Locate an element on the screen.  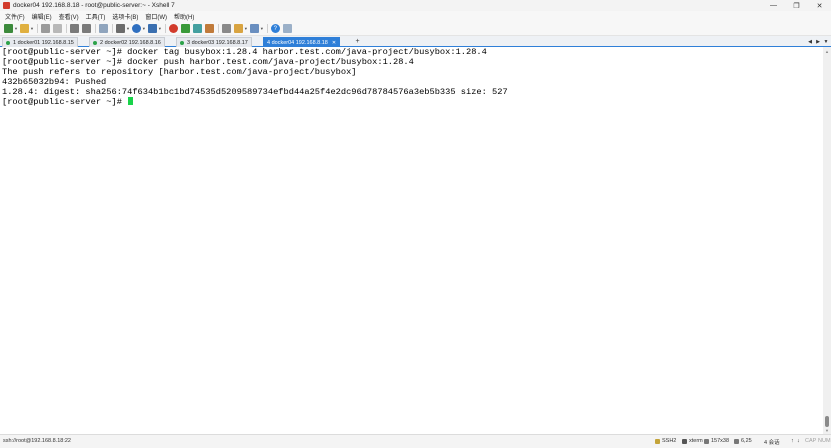
chevron-right-icon: ▶ is located at coordinates (818, 41).